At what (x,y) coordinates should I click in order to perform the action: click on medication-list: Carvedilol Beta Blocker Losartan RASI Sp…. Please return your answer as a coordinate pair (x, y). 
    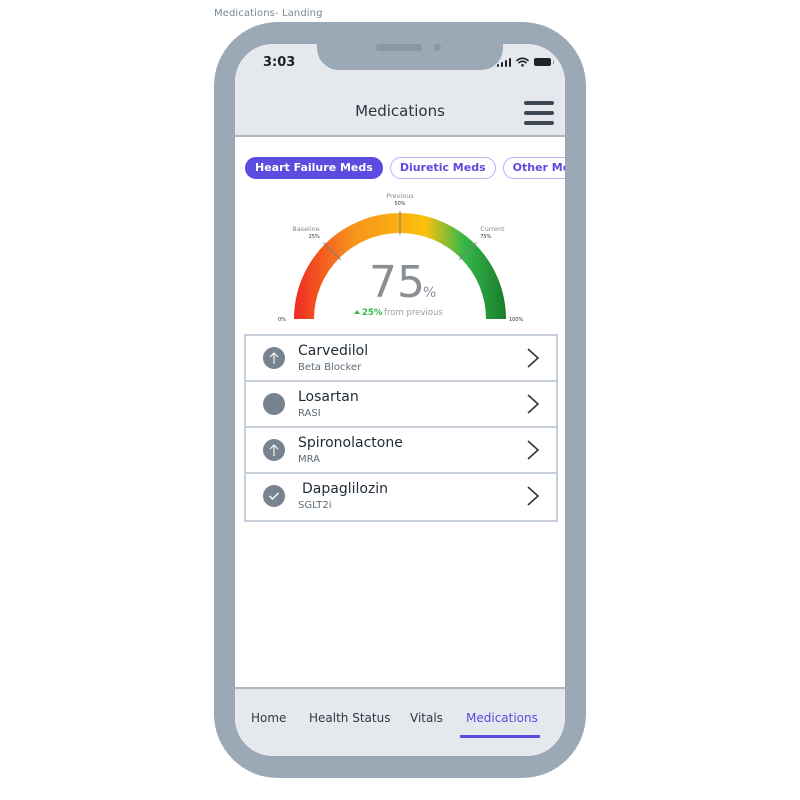
    Looking at the image, I should click on (401, 428).